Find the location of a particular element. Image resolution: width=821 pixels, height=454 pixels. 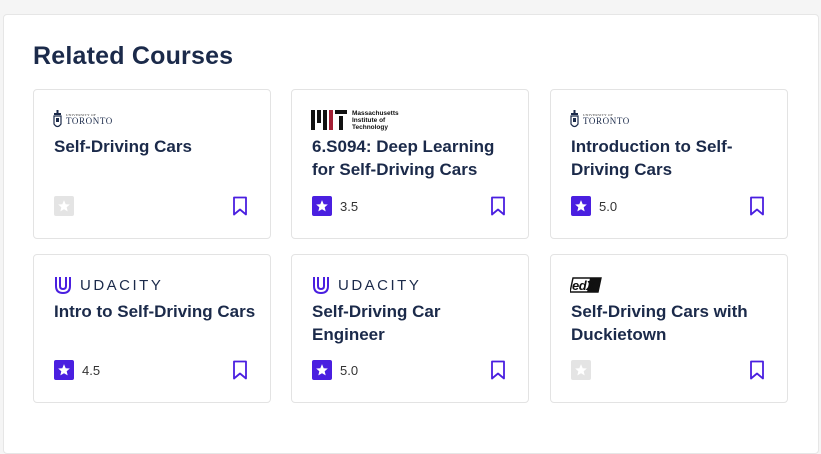

course-title: Introduction to Self-Driving Cars is located at coordinates (672, 158).